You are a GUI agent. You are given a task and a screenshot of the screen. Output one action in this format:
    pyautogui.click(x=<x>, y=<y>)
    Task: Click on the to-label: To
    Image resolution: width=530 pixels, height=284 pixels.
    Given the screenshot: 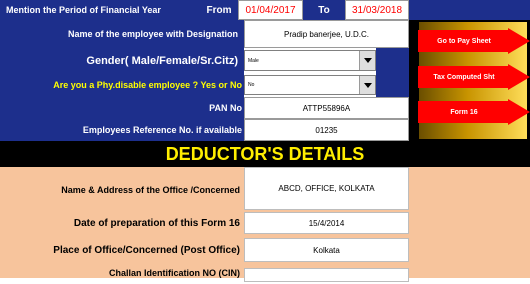 What is the action you would take?
    pyautogui.click(x=324, y=10)
    